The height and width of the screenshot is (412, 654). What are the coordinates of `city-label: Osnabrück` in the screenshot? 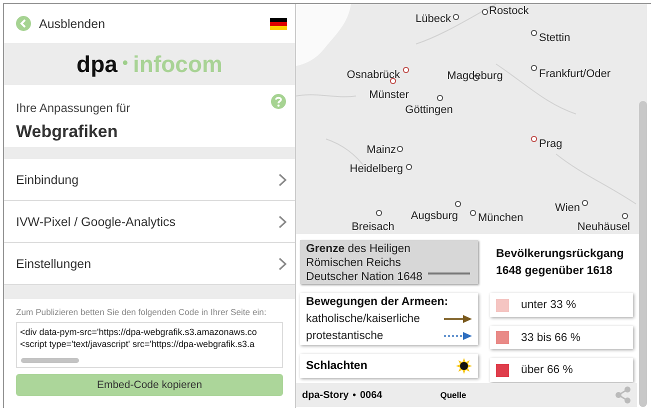 It's located at (373, 75).